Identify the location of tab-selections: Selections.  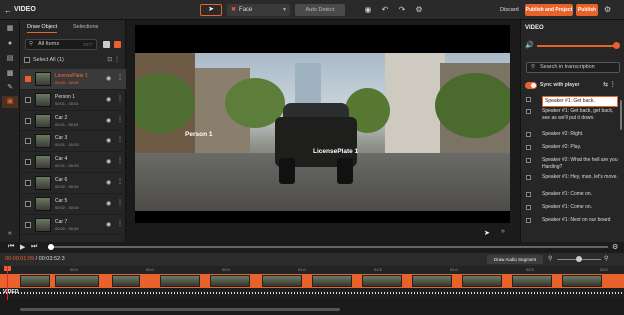
(85, 27).